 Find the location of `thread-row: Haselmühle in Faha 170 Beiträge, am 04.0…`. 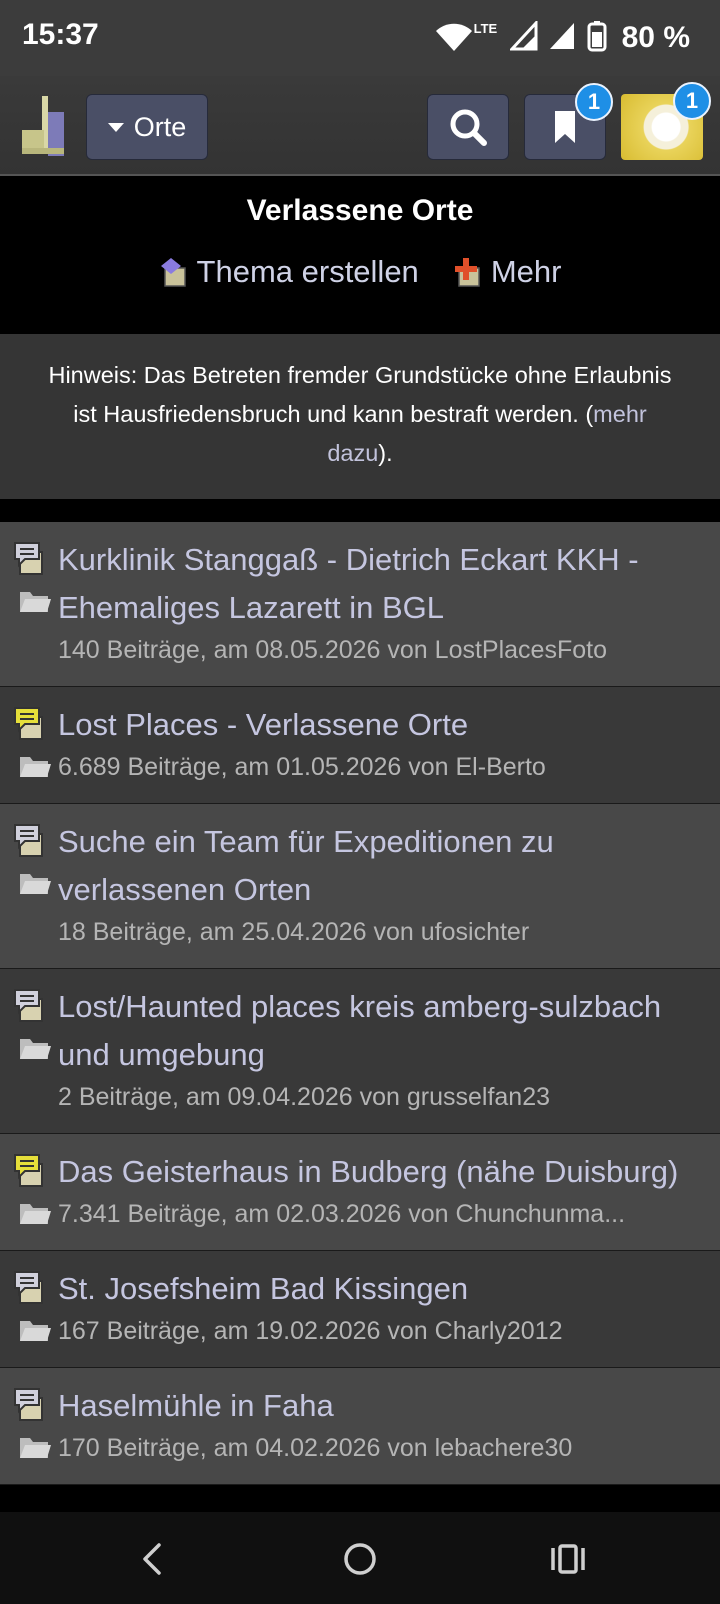

thread-row: Haselmühle in Faha 170 Beiträge, am 04.0… is located at coordinates (360, 1426).